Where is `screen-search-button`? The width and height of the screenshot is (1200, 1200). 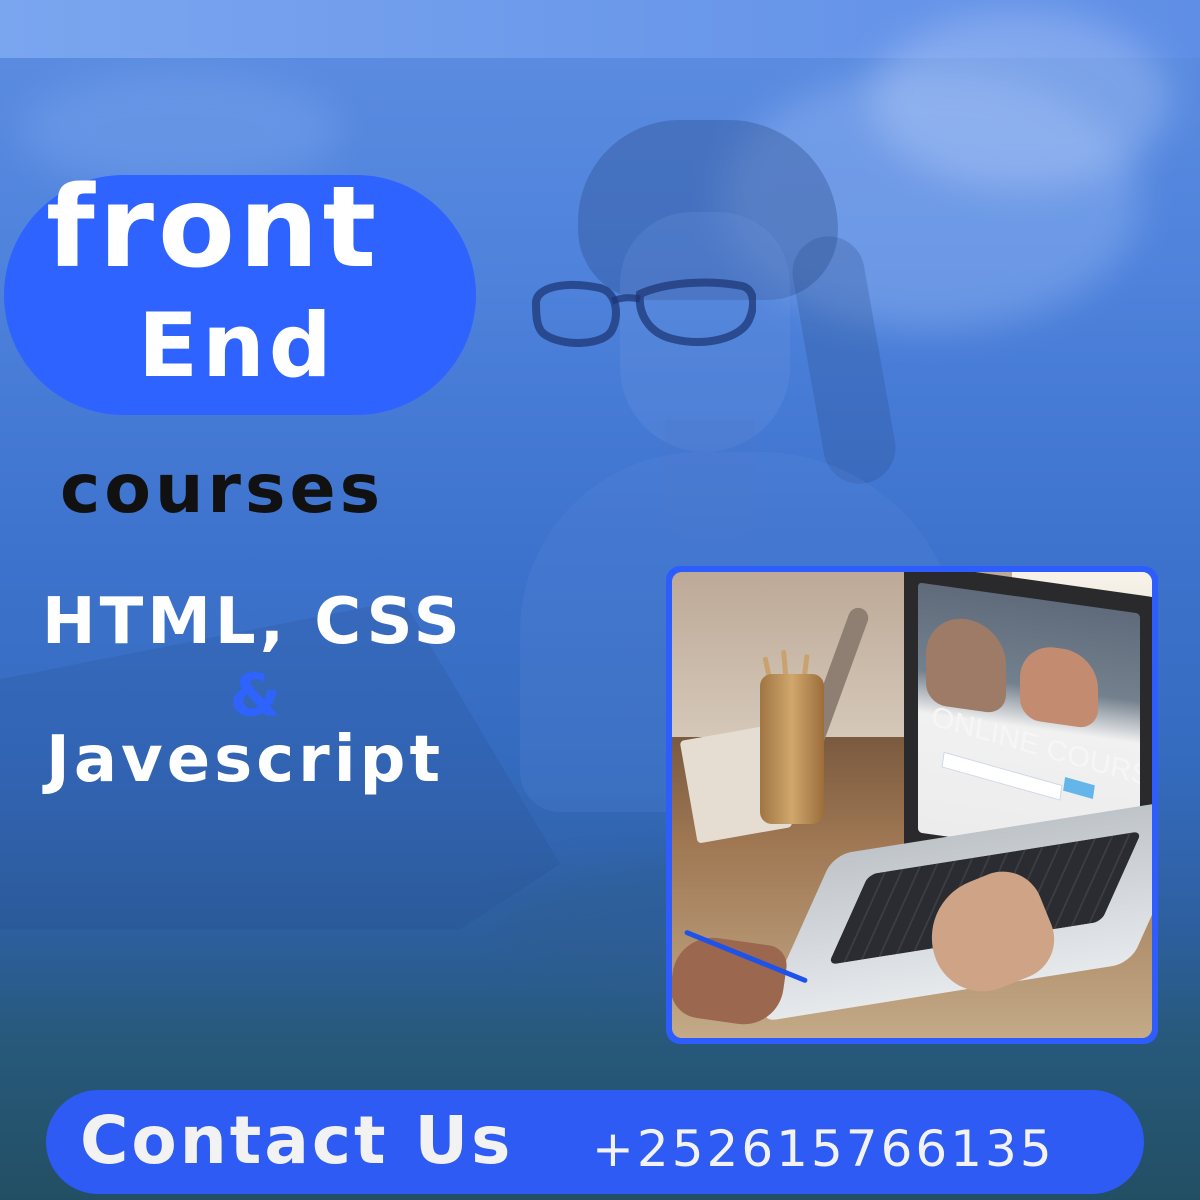 screen-search-button is located at coordinates (1079, 788).